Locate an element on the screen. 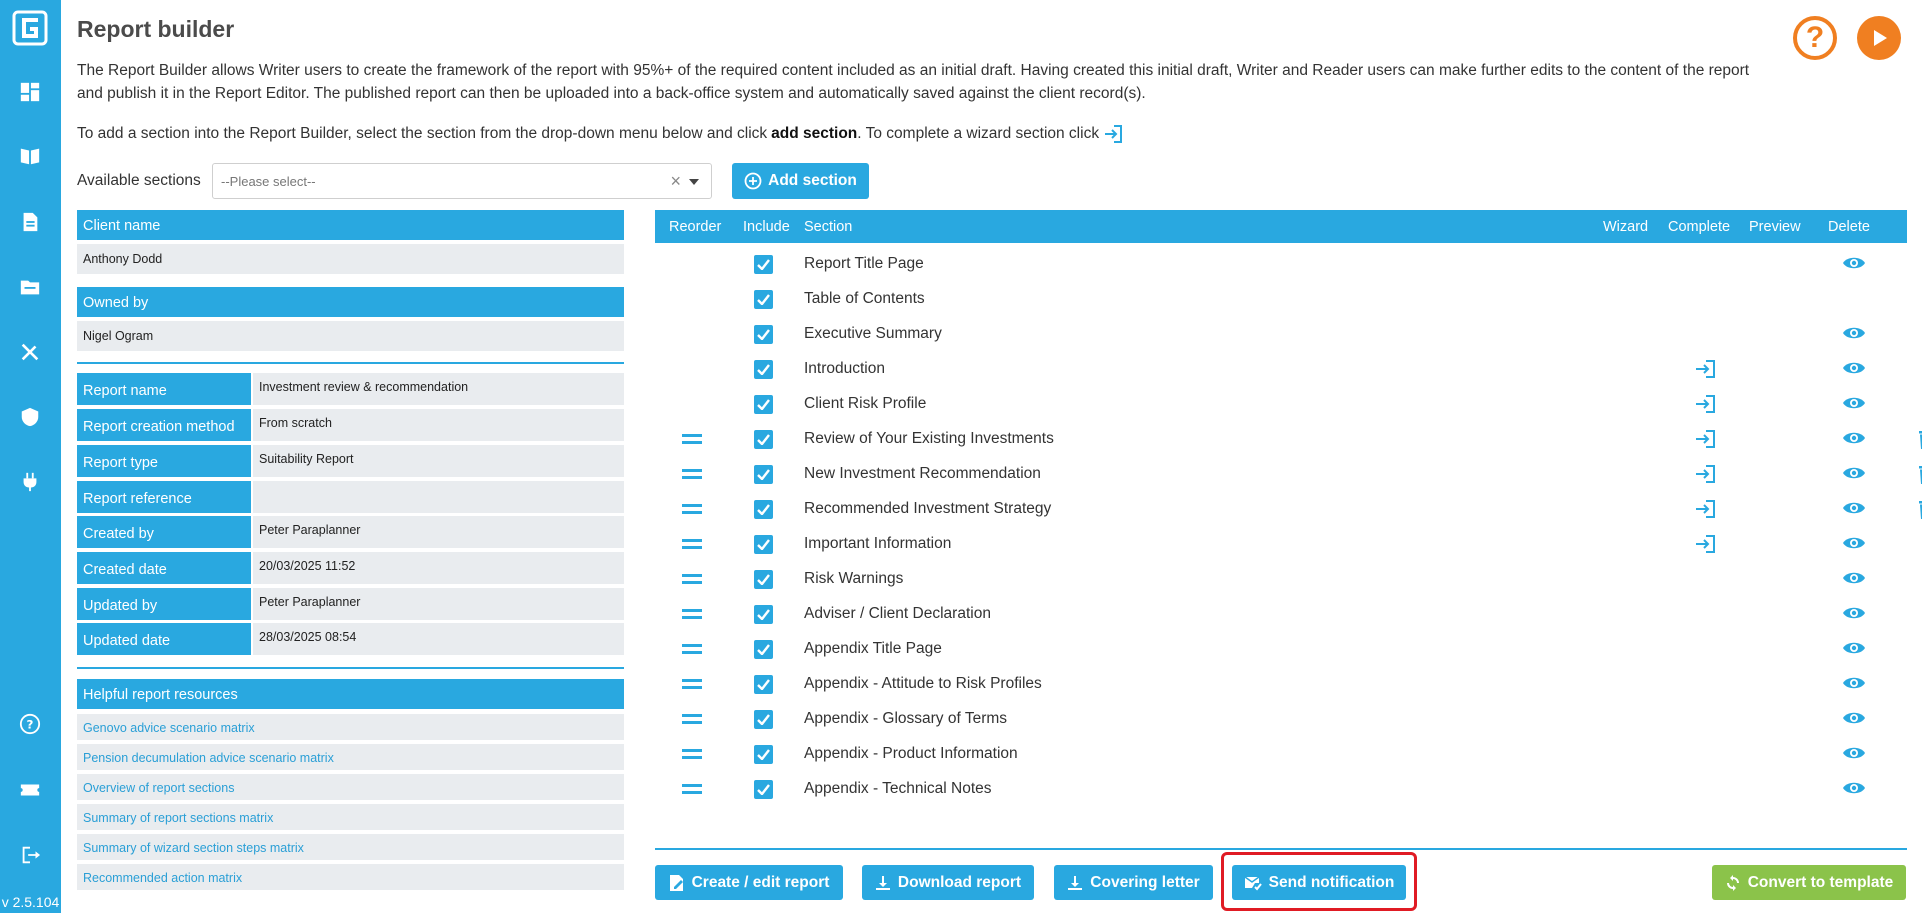 The height and width of the screenshot is (913, 1922). resource-link: Genovo advice scenario matrix is located at coordinates (350, 728).